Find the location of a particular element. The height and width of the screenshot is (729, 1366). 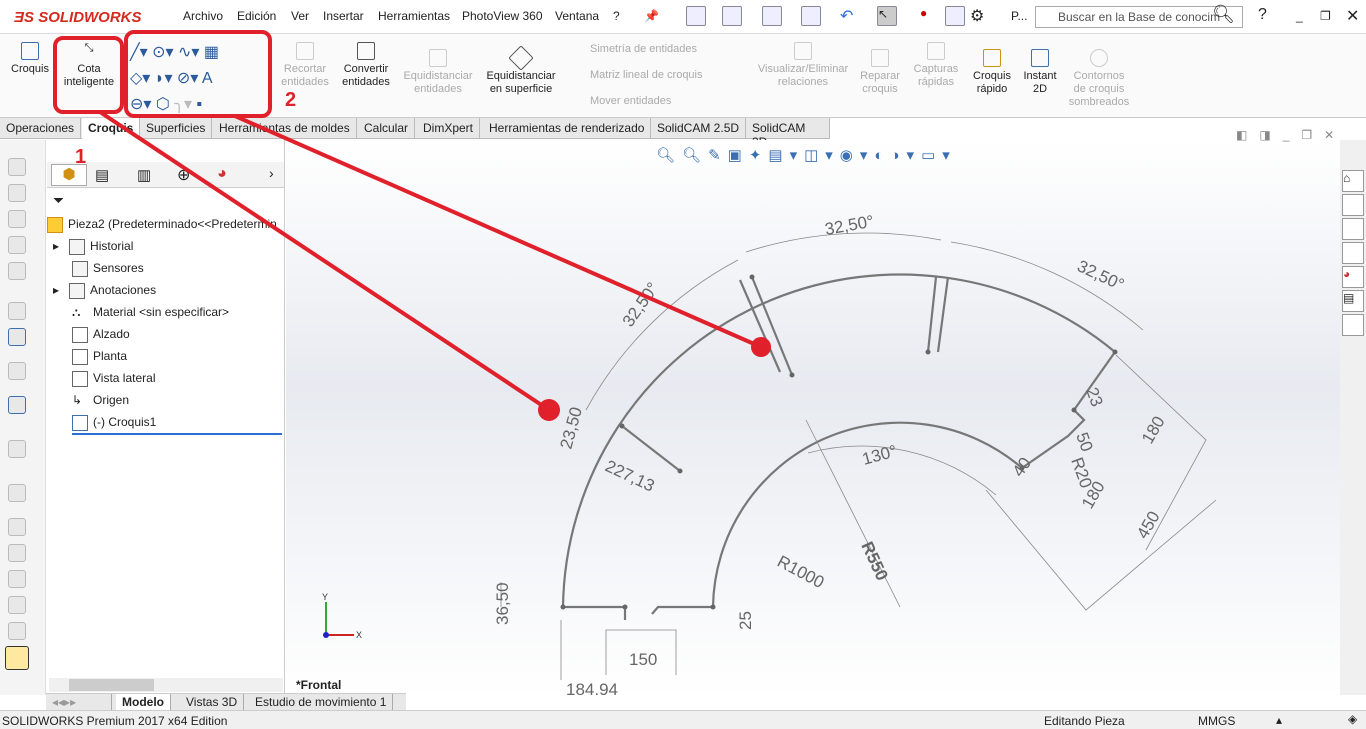

tree-root-part: Pieza2 (Predeterminado<<Predetermin is located at coordinates (162, 227).